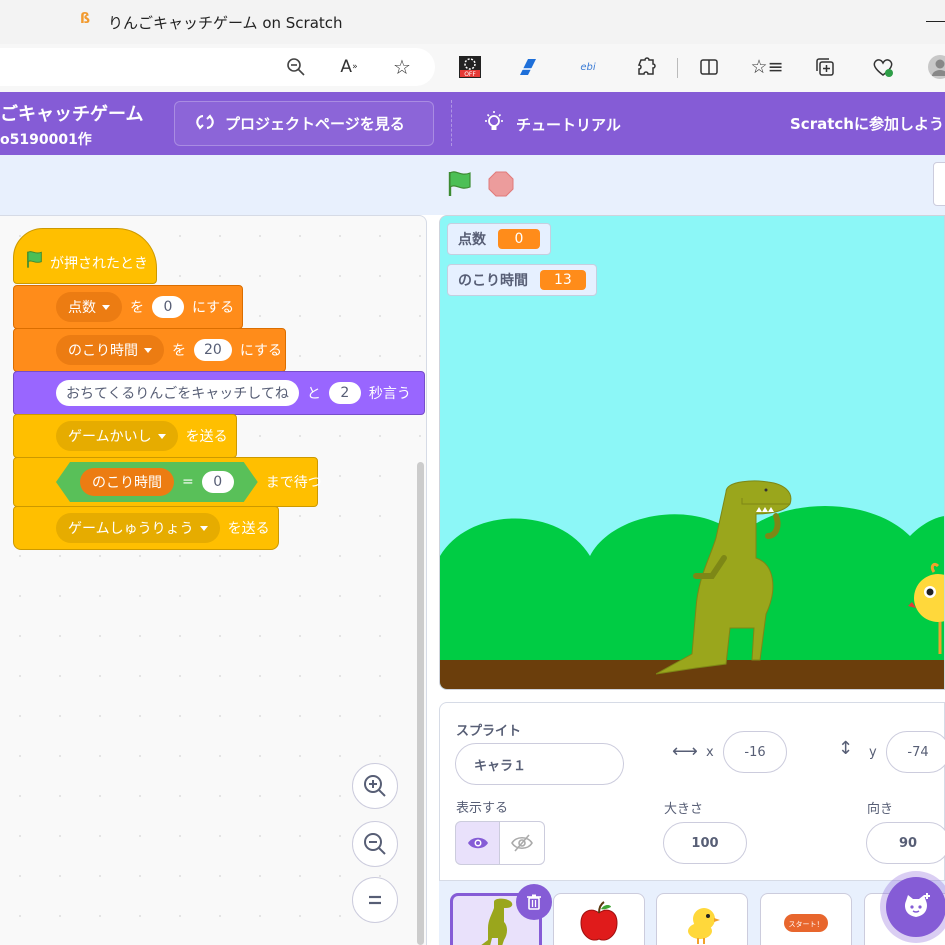 Image resolution: width=945 pixels, height=945 pixels. I want to click on cat-plus-icon, so click(917, 905).